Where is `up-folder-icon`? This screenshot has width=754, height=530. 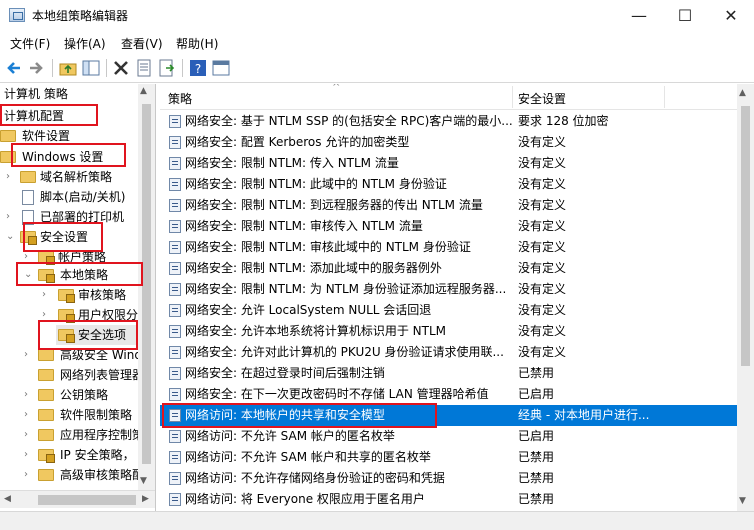 up-folder-icon is located at coordinates (68, 68).